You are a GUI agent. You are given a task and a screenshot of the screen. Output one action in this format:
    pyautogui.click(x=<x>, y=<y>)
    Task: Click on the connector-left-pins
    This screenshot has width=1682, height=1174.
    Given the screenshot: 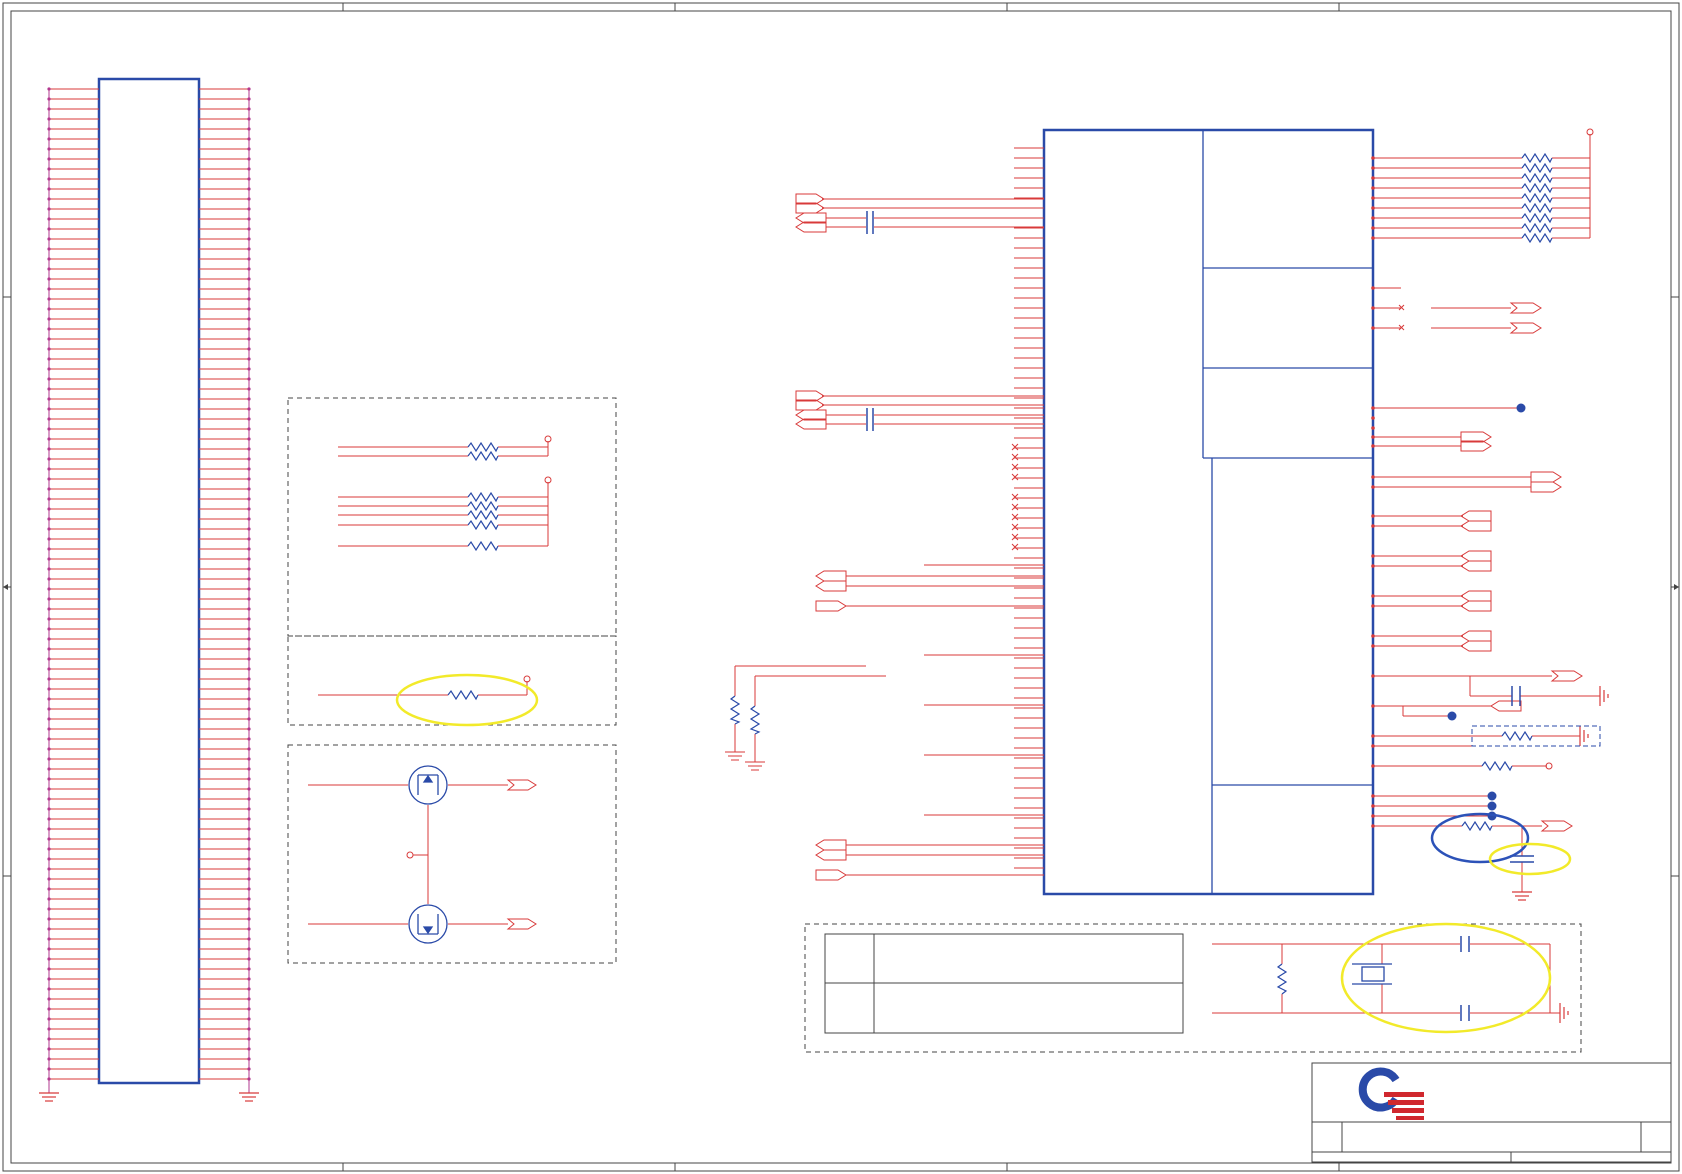 What is the action you would take?
    pyautogui.click(x=73, y=584)
    